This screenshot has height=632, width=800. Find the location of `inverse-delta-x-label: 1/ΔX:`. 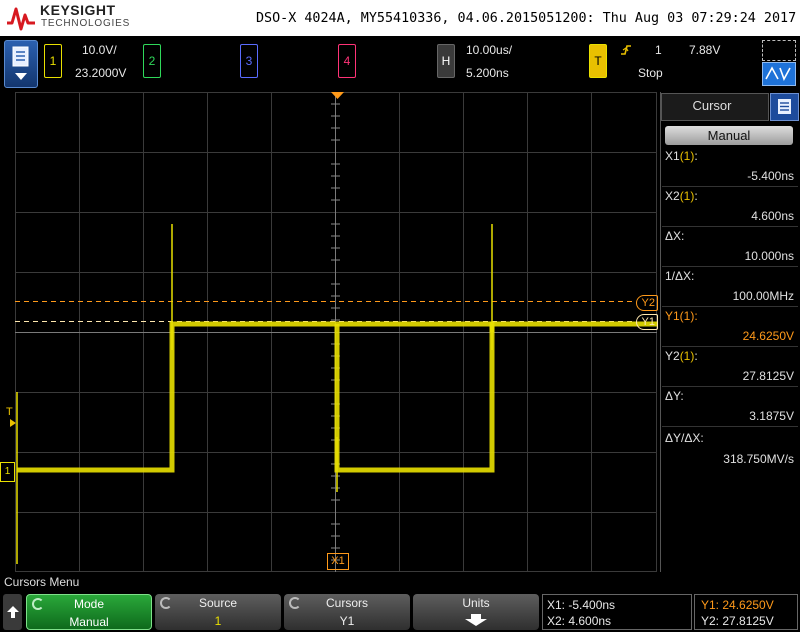

inverse-delta-x-label: 1/ΔX: is located at coordinates (680, 276).